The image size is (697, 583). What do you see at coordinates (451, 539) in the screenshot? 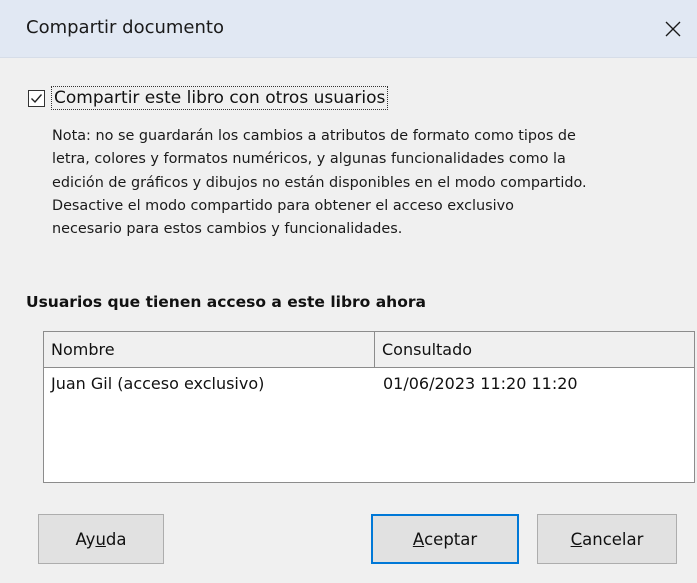
I see `accept-label-post: ceptar` at bounding box center [451, 539].